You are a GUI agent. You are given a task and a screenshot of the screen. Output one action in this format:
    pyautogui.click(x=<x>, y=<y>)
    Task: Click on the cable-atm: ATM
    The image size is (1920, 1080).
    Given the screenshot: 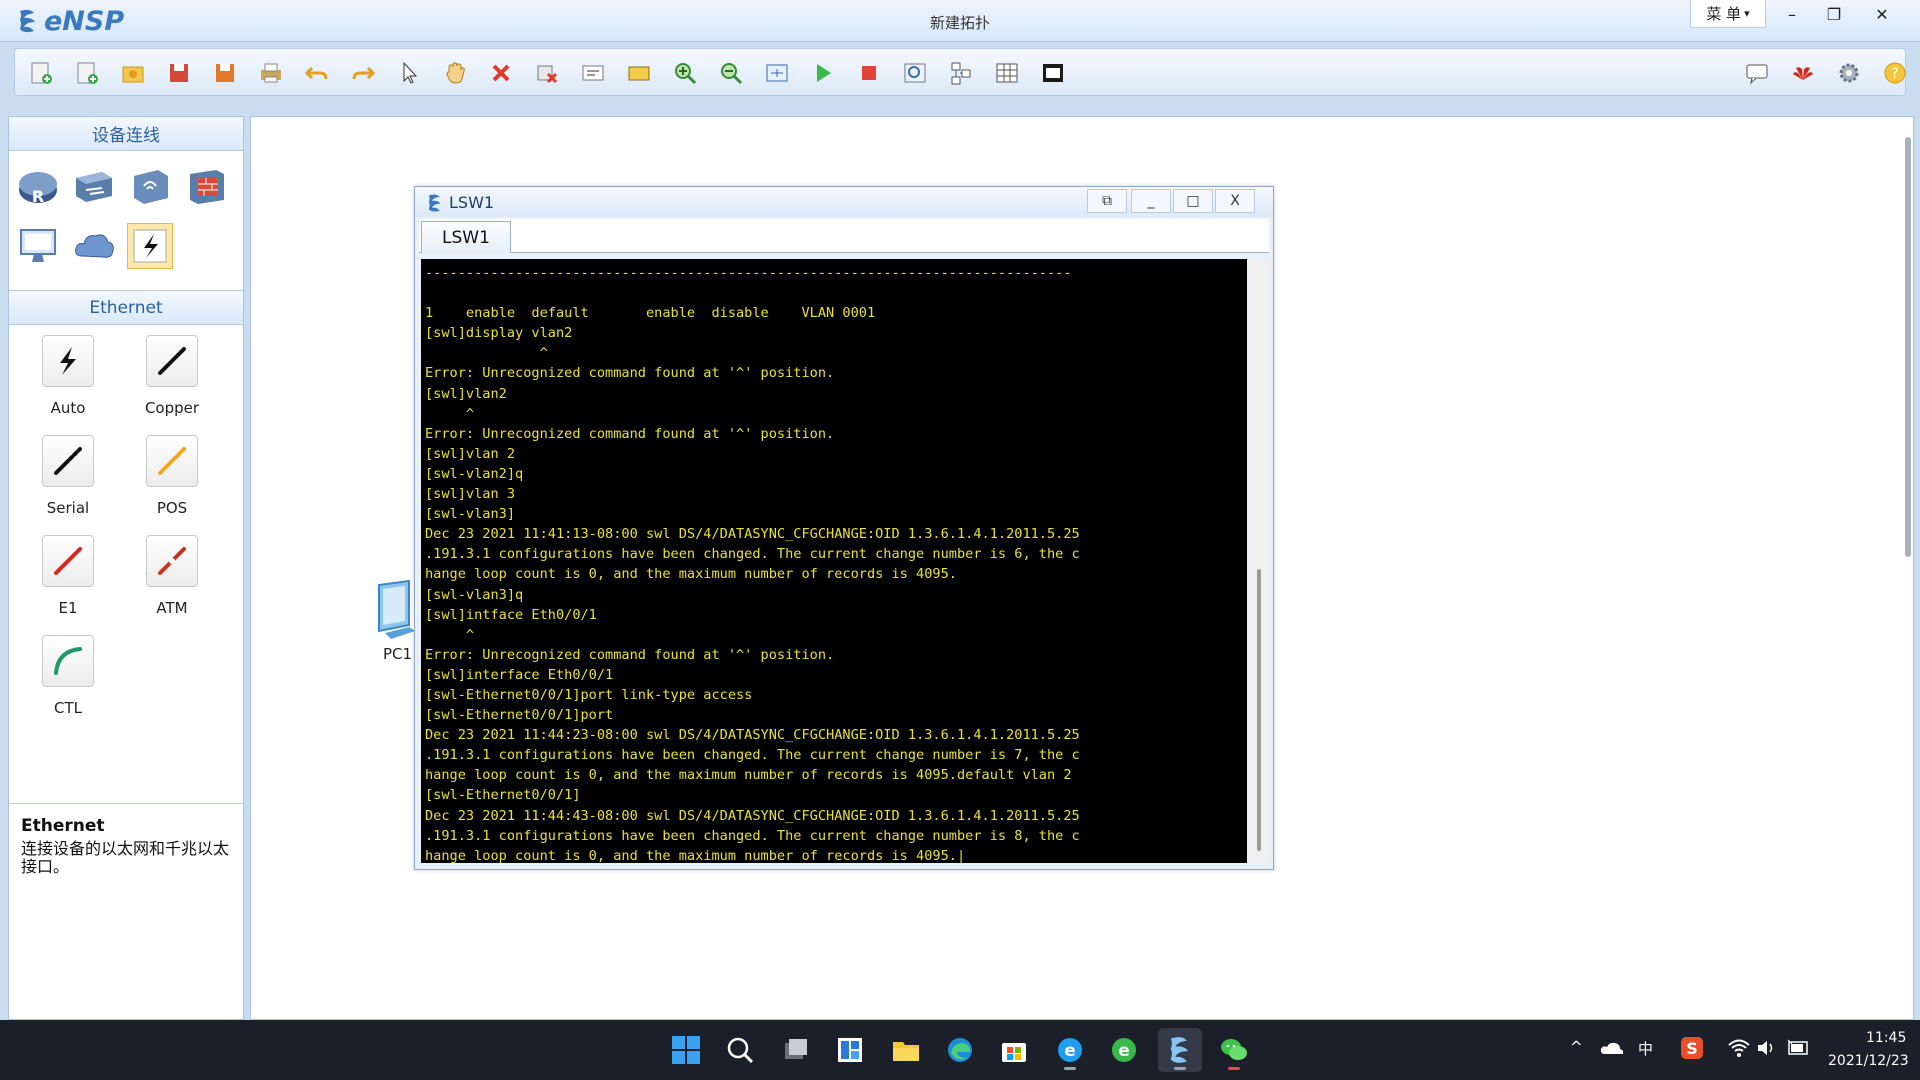 What is the action you would take?
    pyautogui.click(x=172, y=580)
    